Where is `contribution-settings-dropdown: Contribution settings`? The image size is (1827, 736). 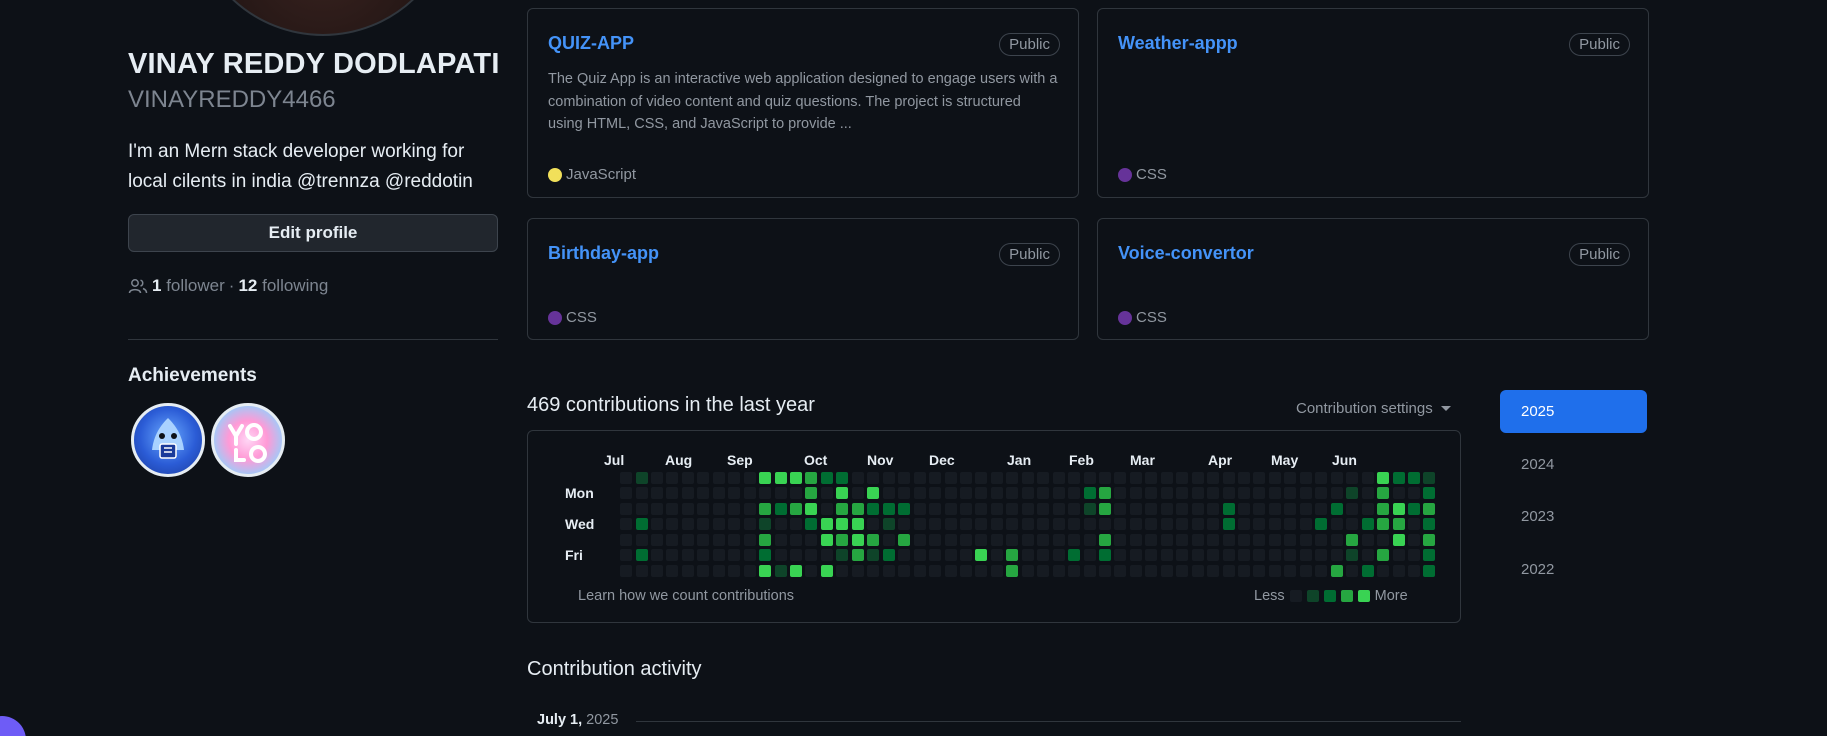
contribution-settings-dropdown: Contribution settings is located at coordinates (1373, 408).